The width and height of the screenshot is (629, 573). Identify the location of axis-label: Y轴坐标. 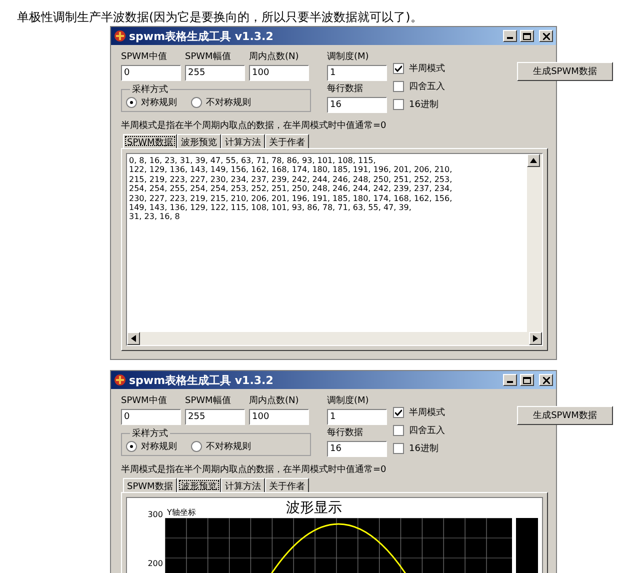
(181, 512).